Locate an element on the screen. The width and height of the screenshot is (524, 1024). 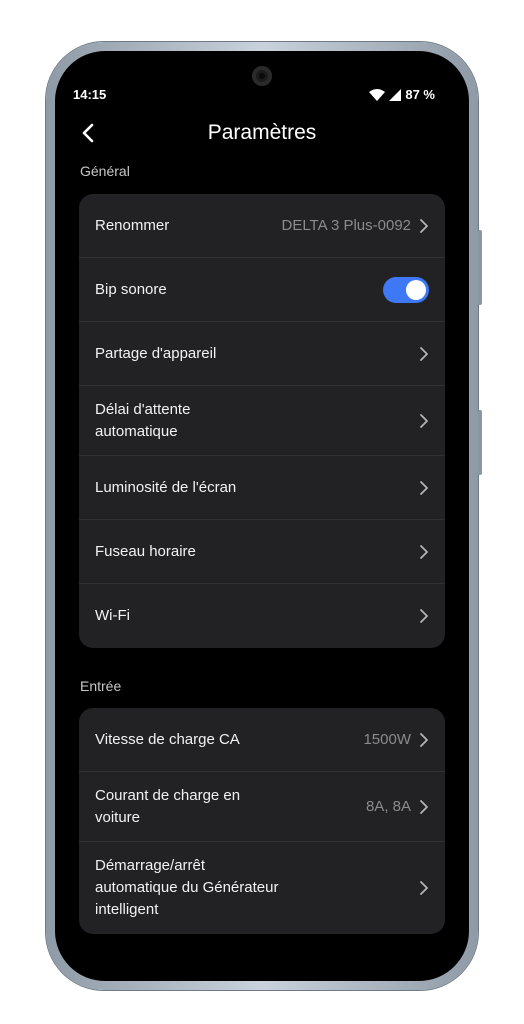
setting-label: Vitesse de charge CA is located at coordinates (167, 739).